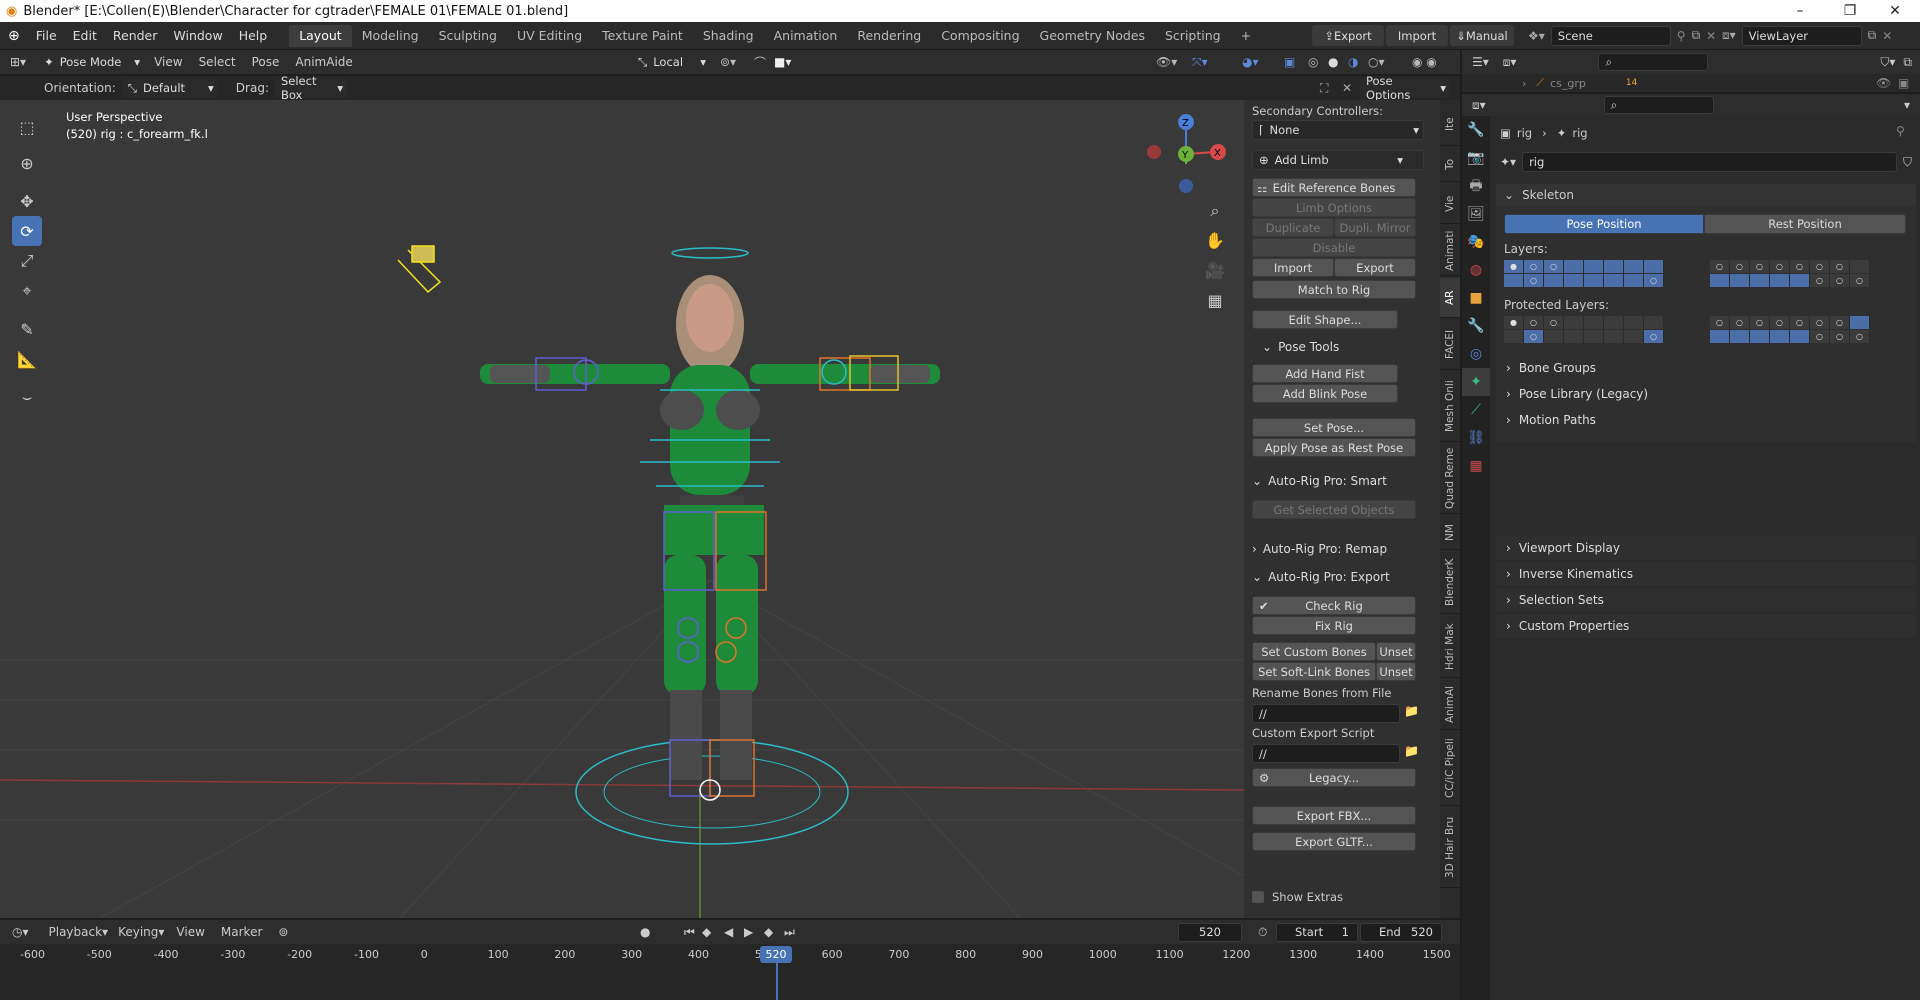 This screenshot has width=1920, height=1000. Describe the element at coordinates (1903, 83) in the screenshot. I see `camera-render-icon: ▣` at that location.